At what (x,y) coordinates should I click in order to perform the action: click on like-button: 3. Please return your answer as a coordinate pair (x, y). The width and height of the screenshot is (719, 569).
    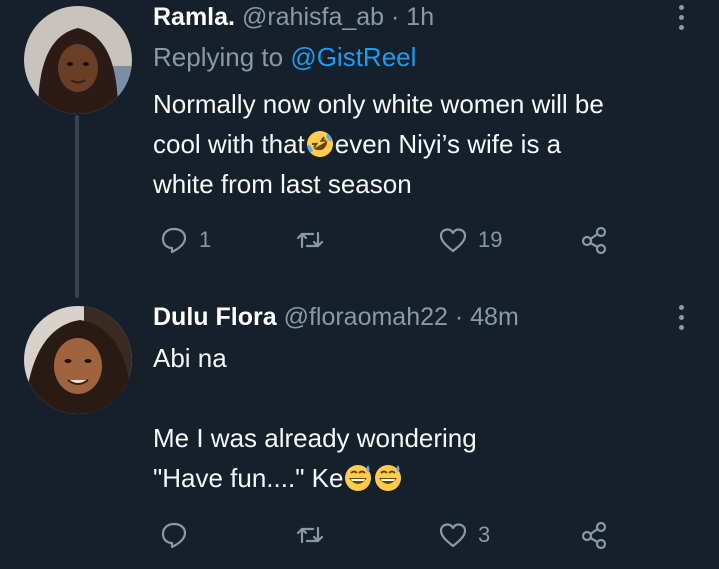
    Looking at the image, I should click on (464, 535).